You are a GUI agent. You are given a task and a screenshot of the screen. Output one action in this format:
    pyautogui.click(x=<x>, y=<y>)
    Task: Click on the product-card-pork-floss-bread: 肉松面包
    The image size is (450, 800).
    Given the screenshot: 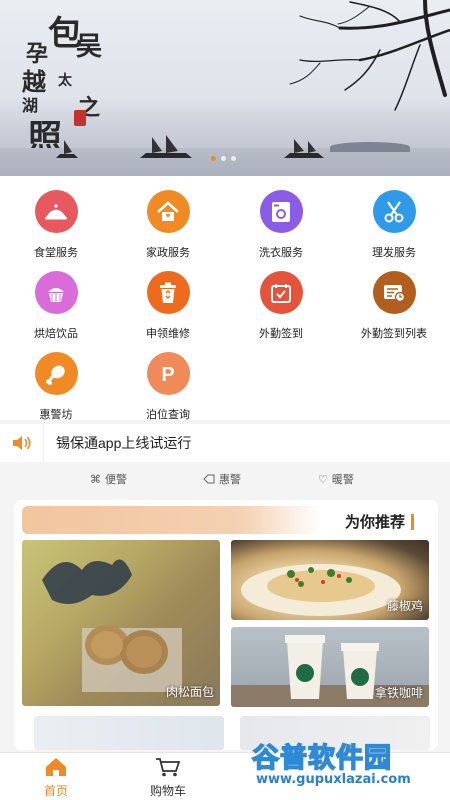 What is the action you would take?
    pyautogui.click(x=121, y=623)
    